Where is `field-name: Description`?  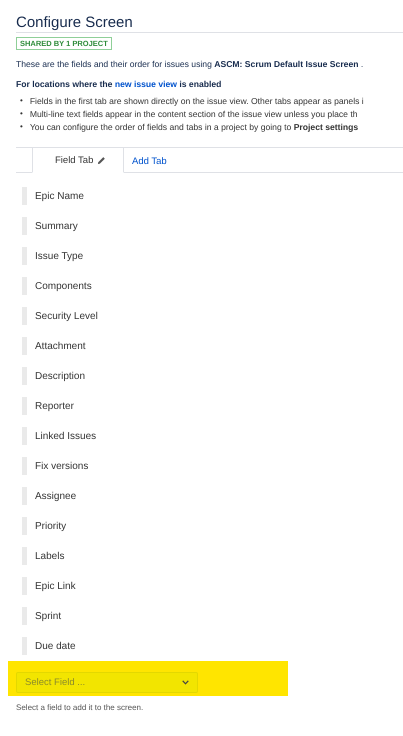 field-name: Description is located at coordinates (60, 376).